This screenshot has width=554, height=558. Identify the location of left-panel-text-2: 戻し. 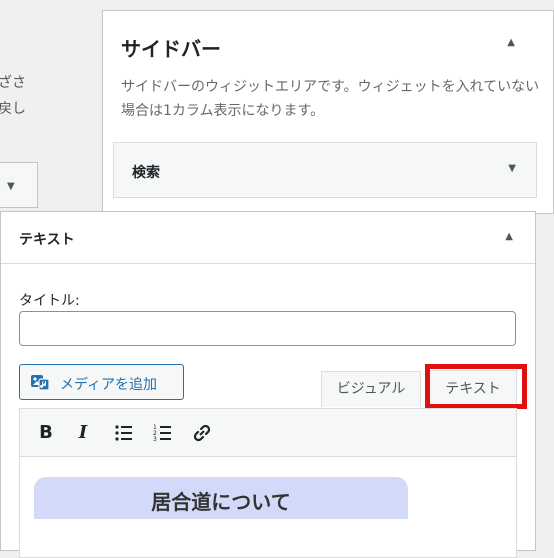
(13, 109).